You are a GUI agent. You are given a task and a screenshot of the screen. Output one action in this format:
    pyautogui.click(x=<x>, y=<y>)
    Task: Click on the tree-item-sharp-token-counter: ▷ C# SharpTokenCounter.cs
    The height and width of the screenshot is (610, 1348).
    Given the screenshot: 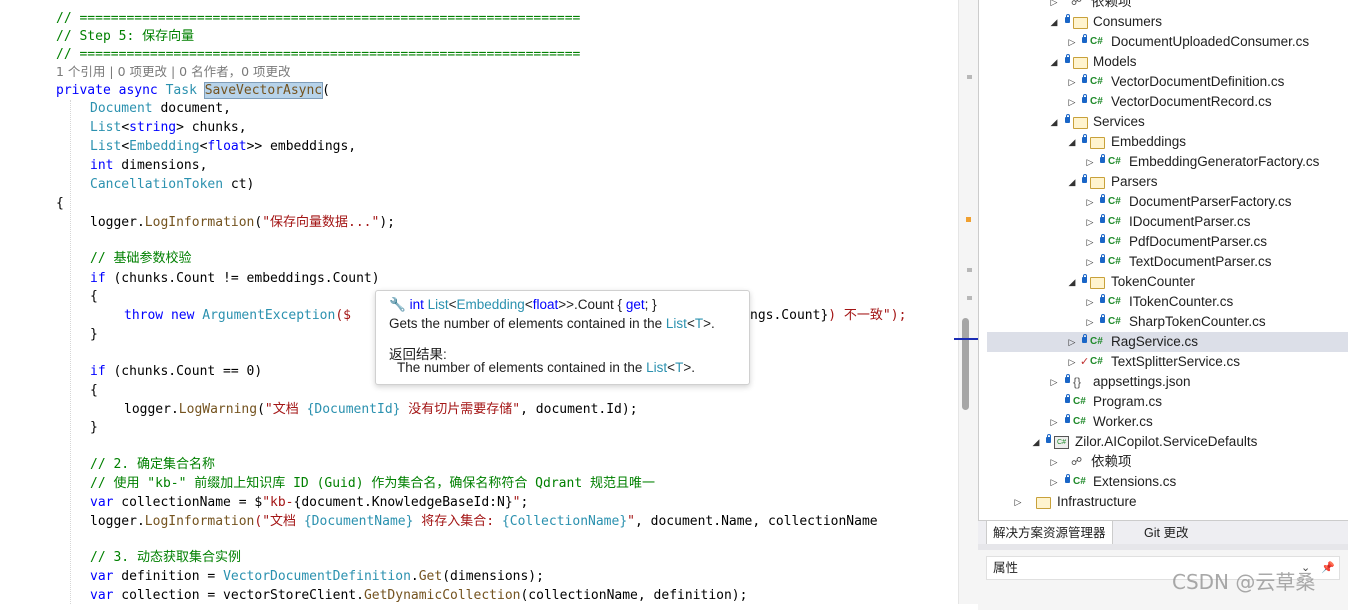 What is the action you would take?
    pyautogui.click(x=1163, y=322)
    